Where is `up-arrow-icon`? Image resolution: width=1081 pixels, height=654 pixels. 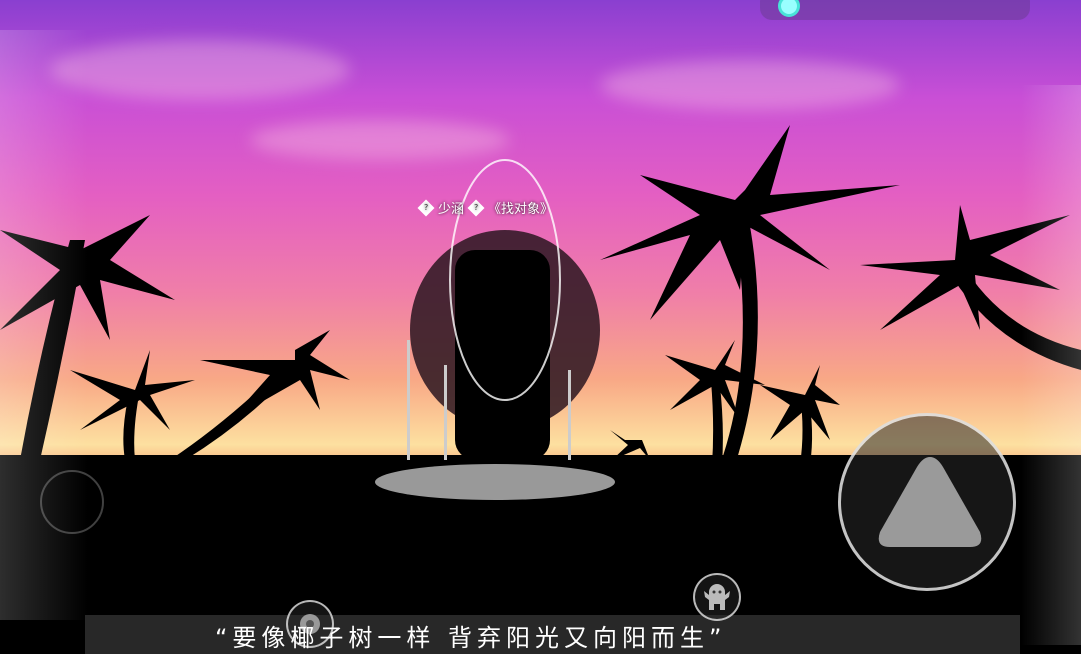
up-arrow-icon is located at coordinates (930, 502).